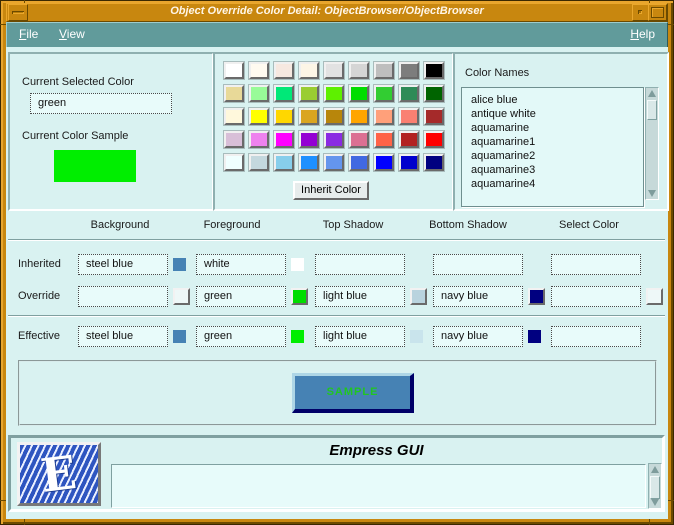  What do you see at coordinates (334, 162) in the screenshot?
I see `palette-swatch-r5c5` at bounding box center [334, 162].